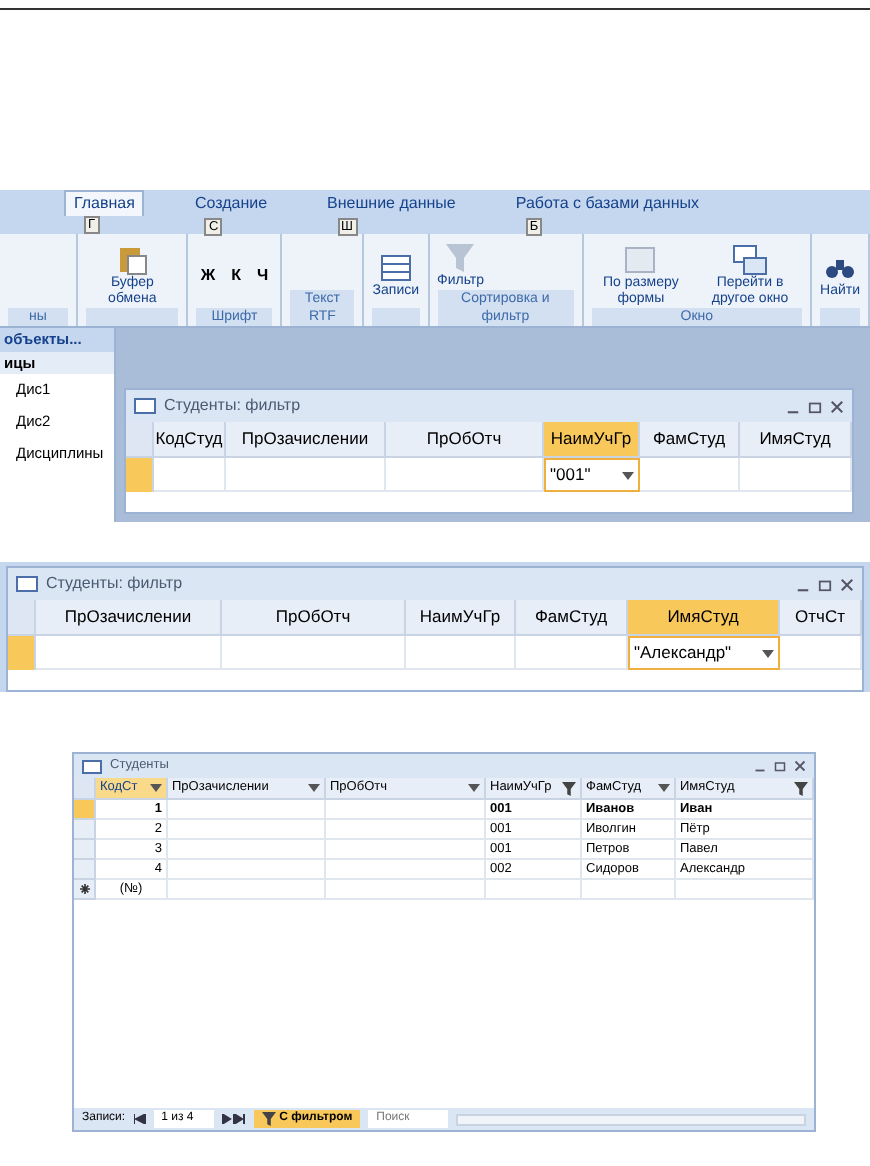  What do you see at coordinates (683, 653) in the screenshot?
I see `filter-value: "Александр"` at bounding box center [683, 653].